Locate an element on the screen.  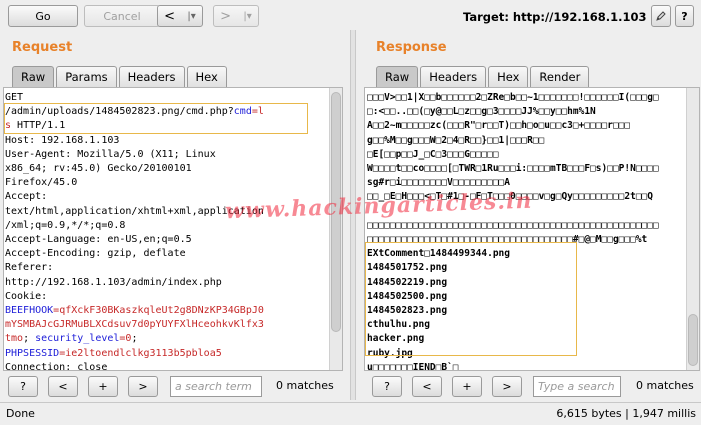
request-search-input: a search term is located at coordinates (216, 386).